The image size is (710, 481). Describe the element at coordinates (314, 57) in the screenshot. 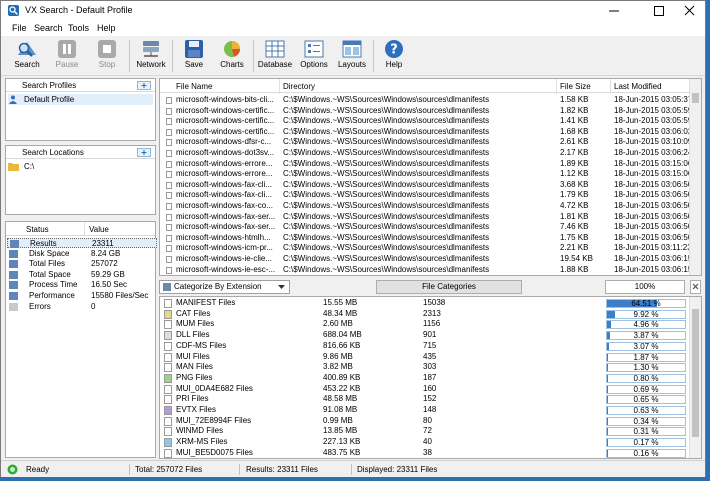

I see `options-button: Options` at that location.